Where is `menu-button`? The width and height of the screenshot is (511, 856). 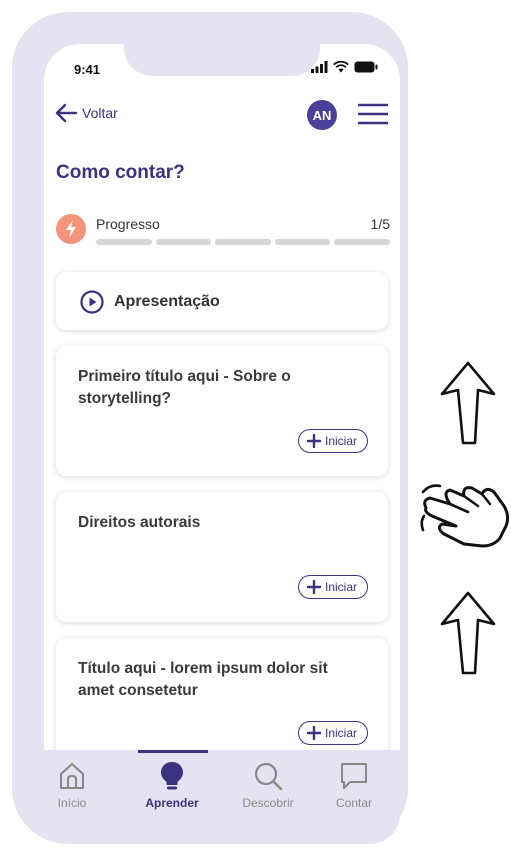
menu-button is located at coordinates (373, 116).